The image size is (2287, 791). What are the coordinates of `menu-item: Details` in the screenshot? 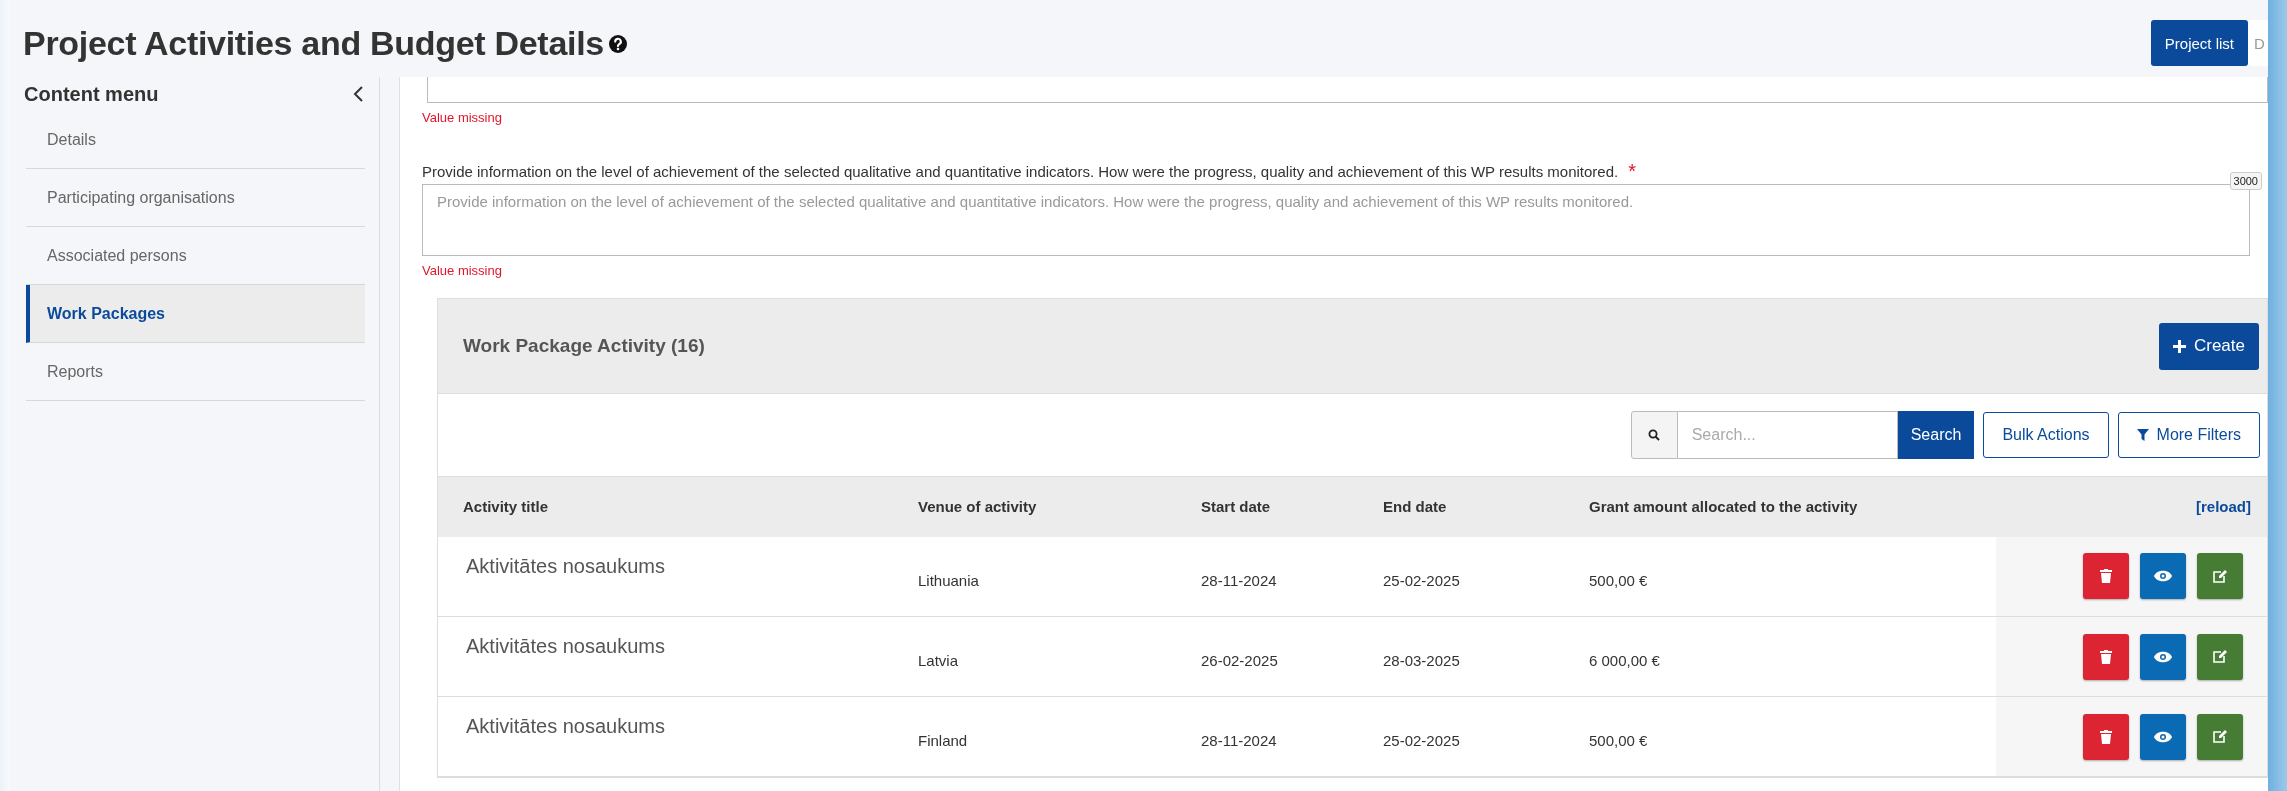 It's located at (195, 140).